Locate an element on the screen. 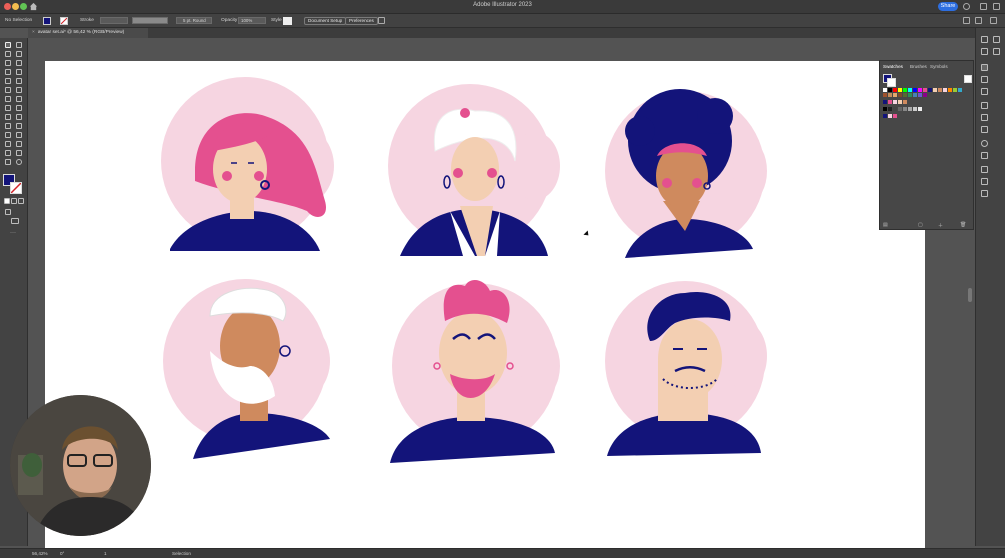 The image size is (1005, 558). lasso-tool-icon is located at coordinates (19, 54).